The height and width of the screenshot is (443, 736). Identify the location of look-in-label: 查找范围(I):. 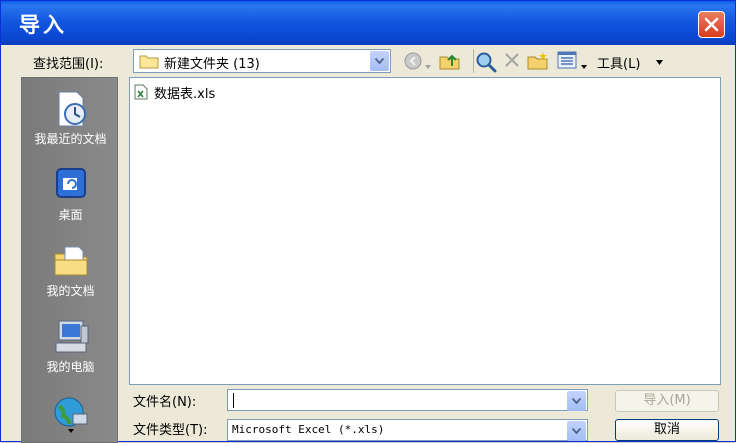
(68, 64).